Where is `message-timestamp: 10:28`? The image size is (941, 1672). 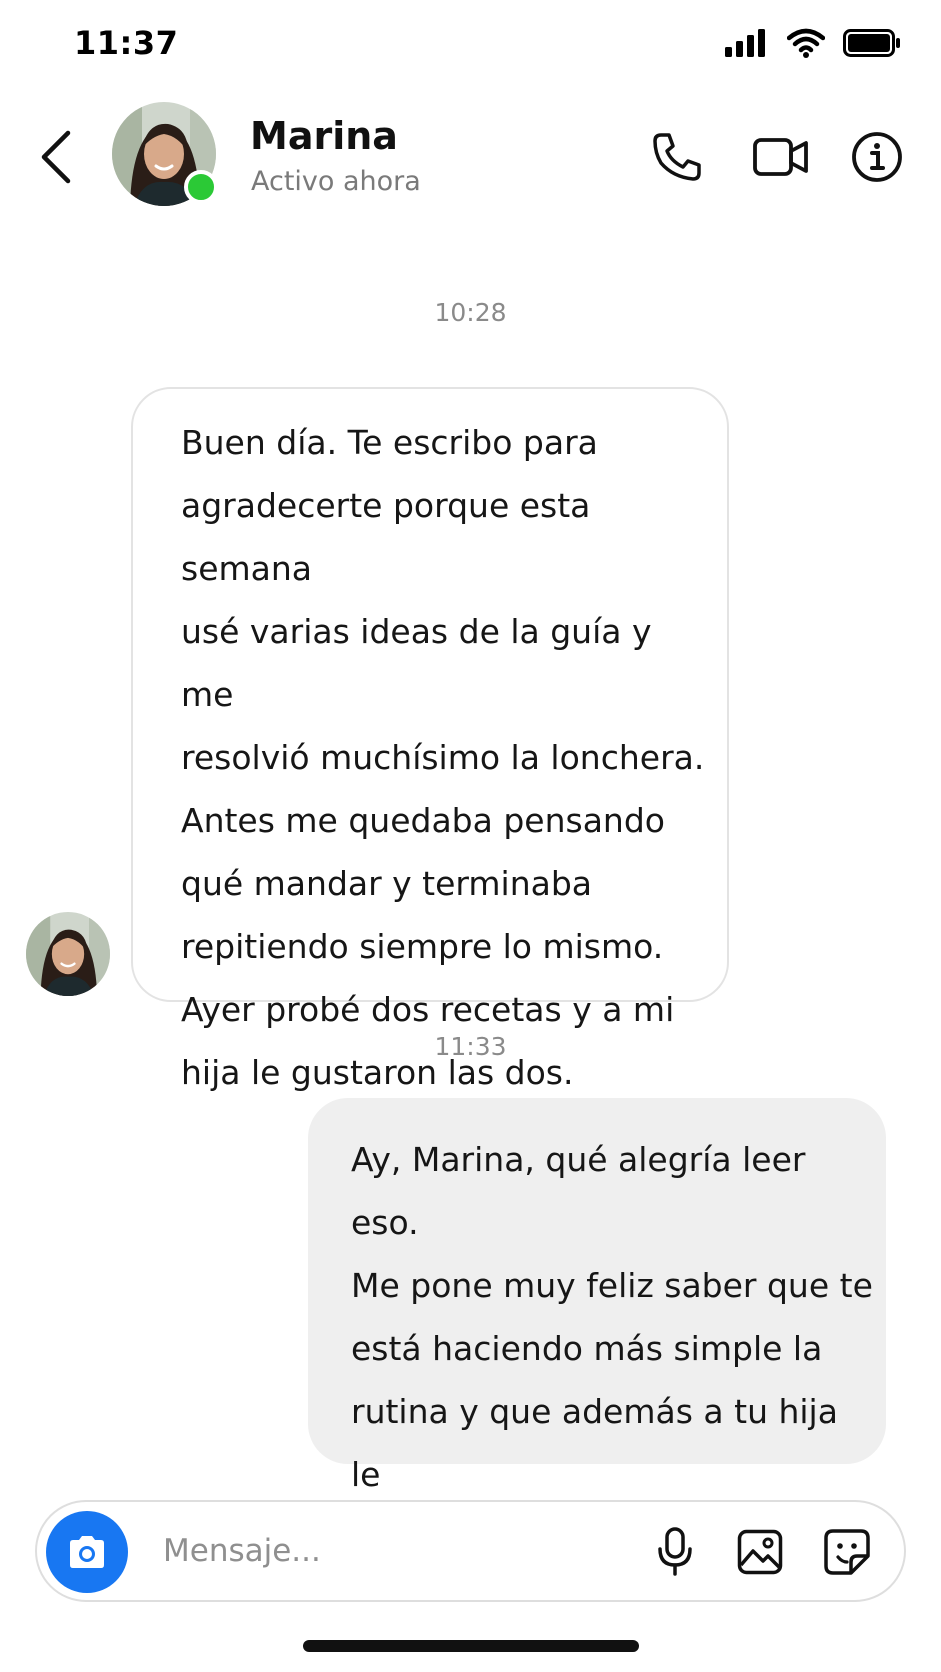 message-timestamp: 10:28 is located at coordinates (470, 312).